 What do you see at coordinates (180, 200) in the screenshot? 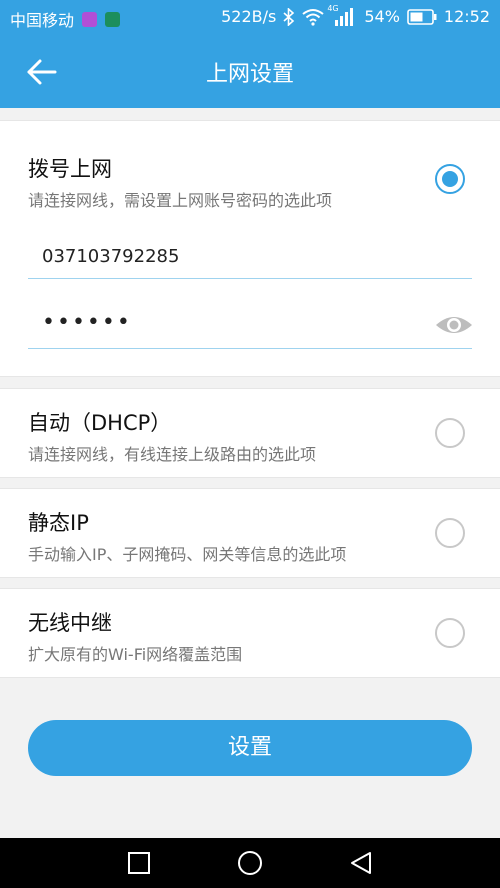
I see `option-description: 请连接网线，需设置上网账号密码的选此项` at bounding box center [180, 200].